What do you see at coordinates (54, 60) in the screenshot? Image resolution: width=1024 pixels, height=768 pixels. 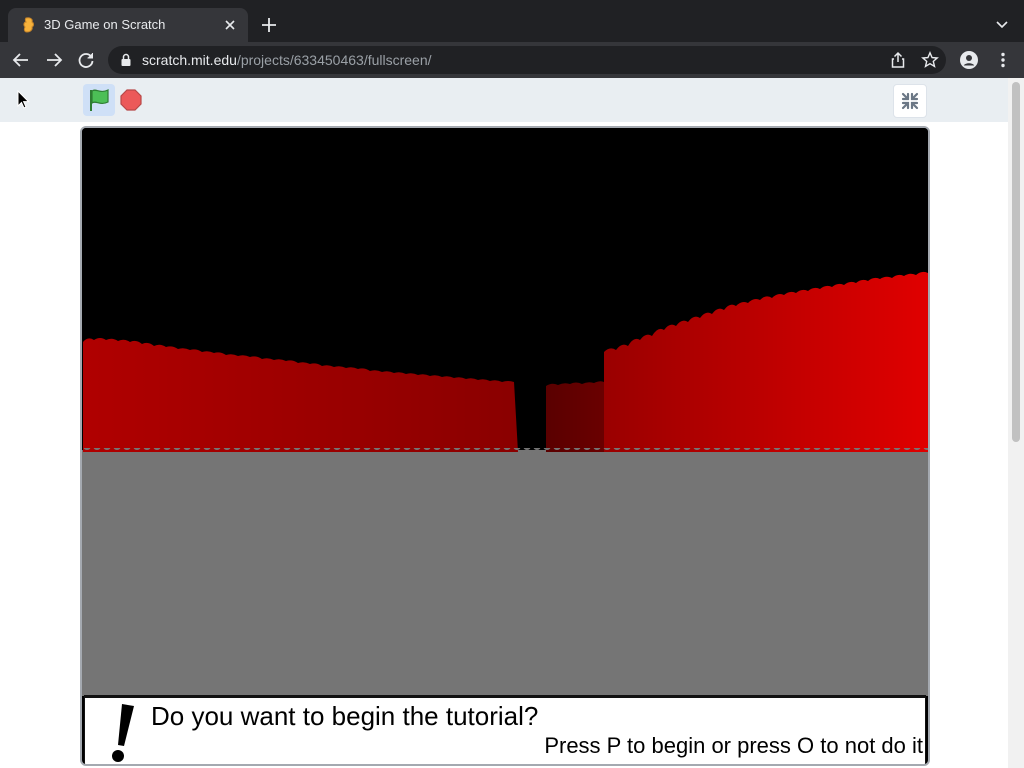 I see `forward-arrow-icon` at bounding box center [54, 60].